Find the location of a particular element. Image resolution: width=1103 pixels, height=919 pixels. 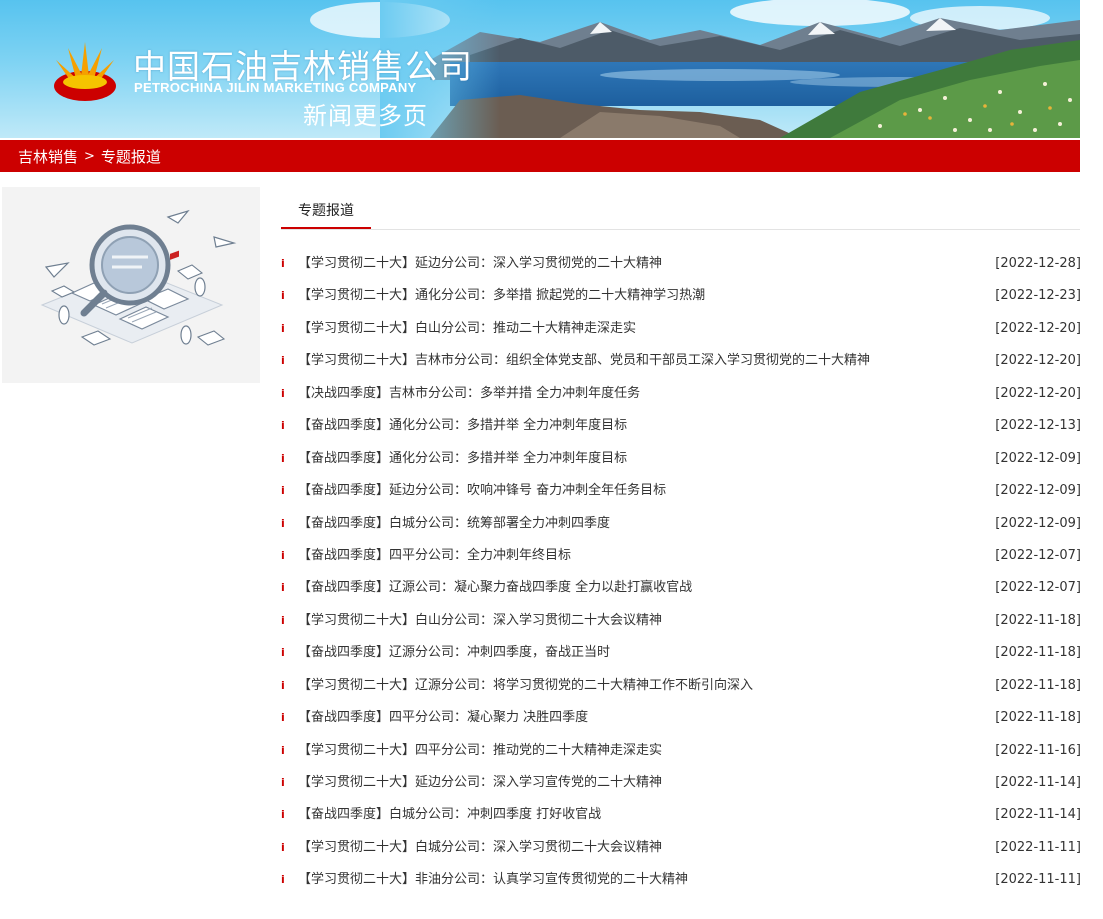

tab-special-reports: 专题报道 is located at coordinates (326, 210).